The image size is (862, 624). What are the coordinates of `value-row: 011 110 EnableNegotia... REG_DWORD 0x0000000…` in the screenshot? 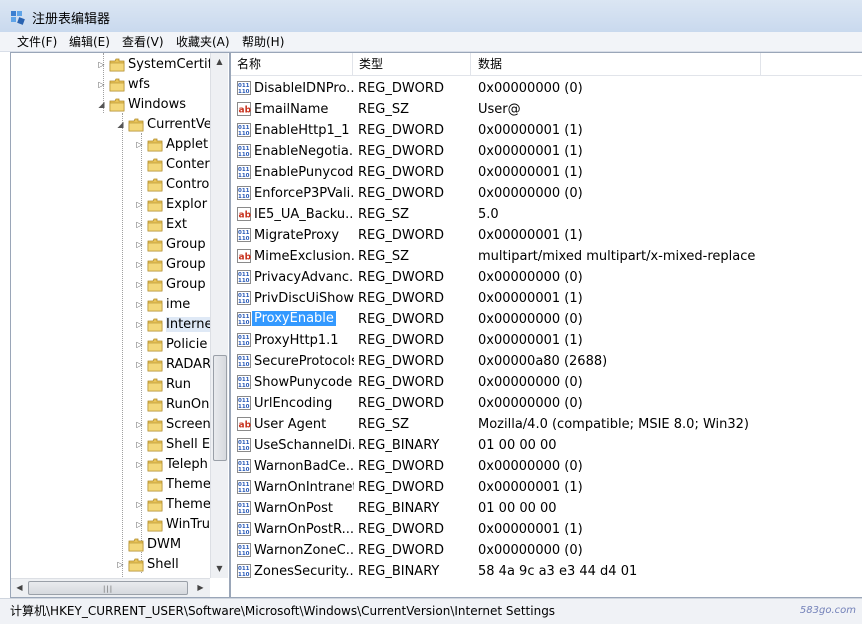 It's located at (546, 151).